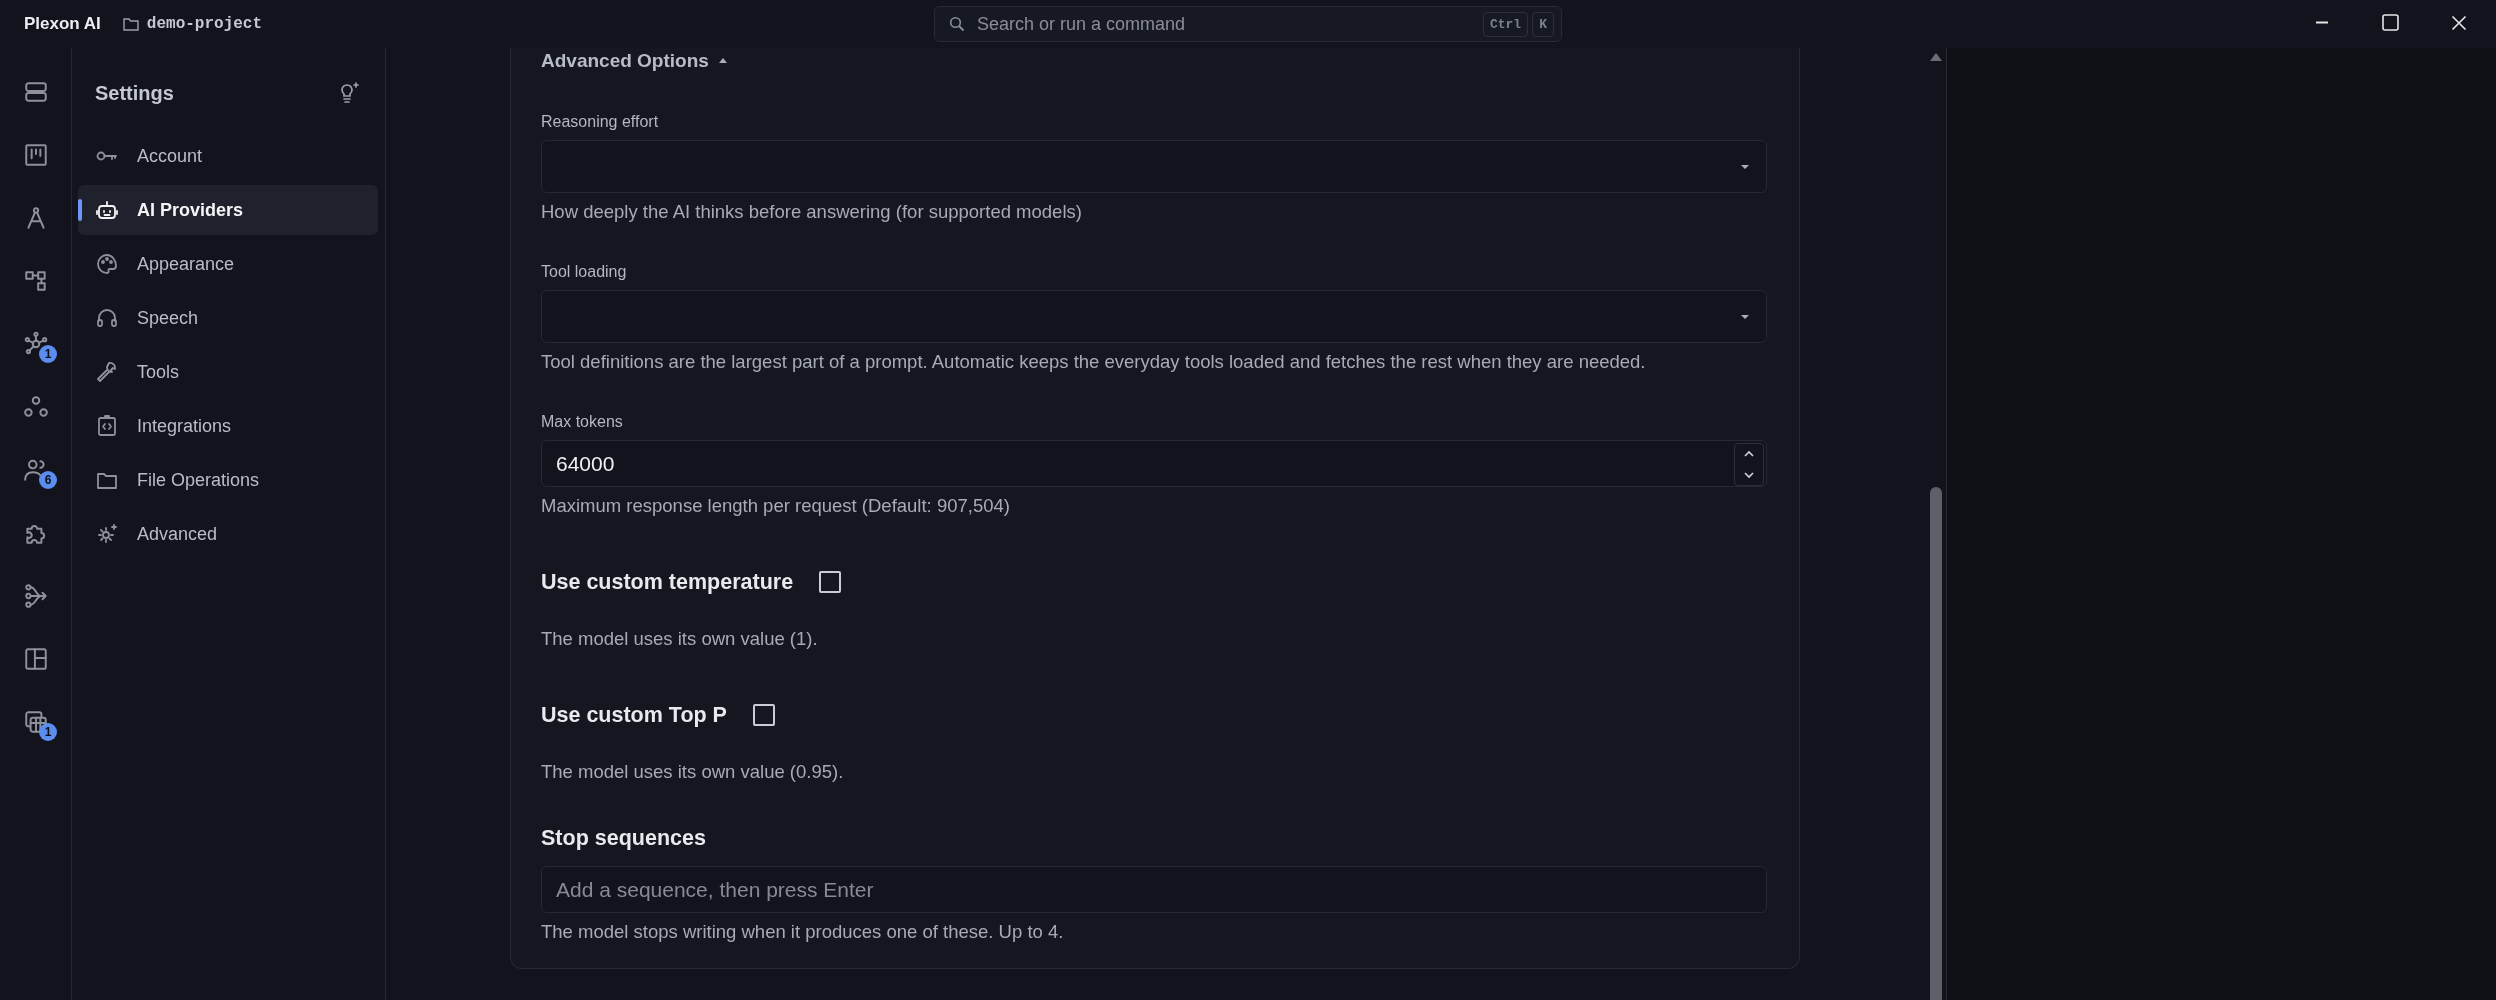  I want to click on advanced-options-toggle: Advanced Options, so click(1154, 61).